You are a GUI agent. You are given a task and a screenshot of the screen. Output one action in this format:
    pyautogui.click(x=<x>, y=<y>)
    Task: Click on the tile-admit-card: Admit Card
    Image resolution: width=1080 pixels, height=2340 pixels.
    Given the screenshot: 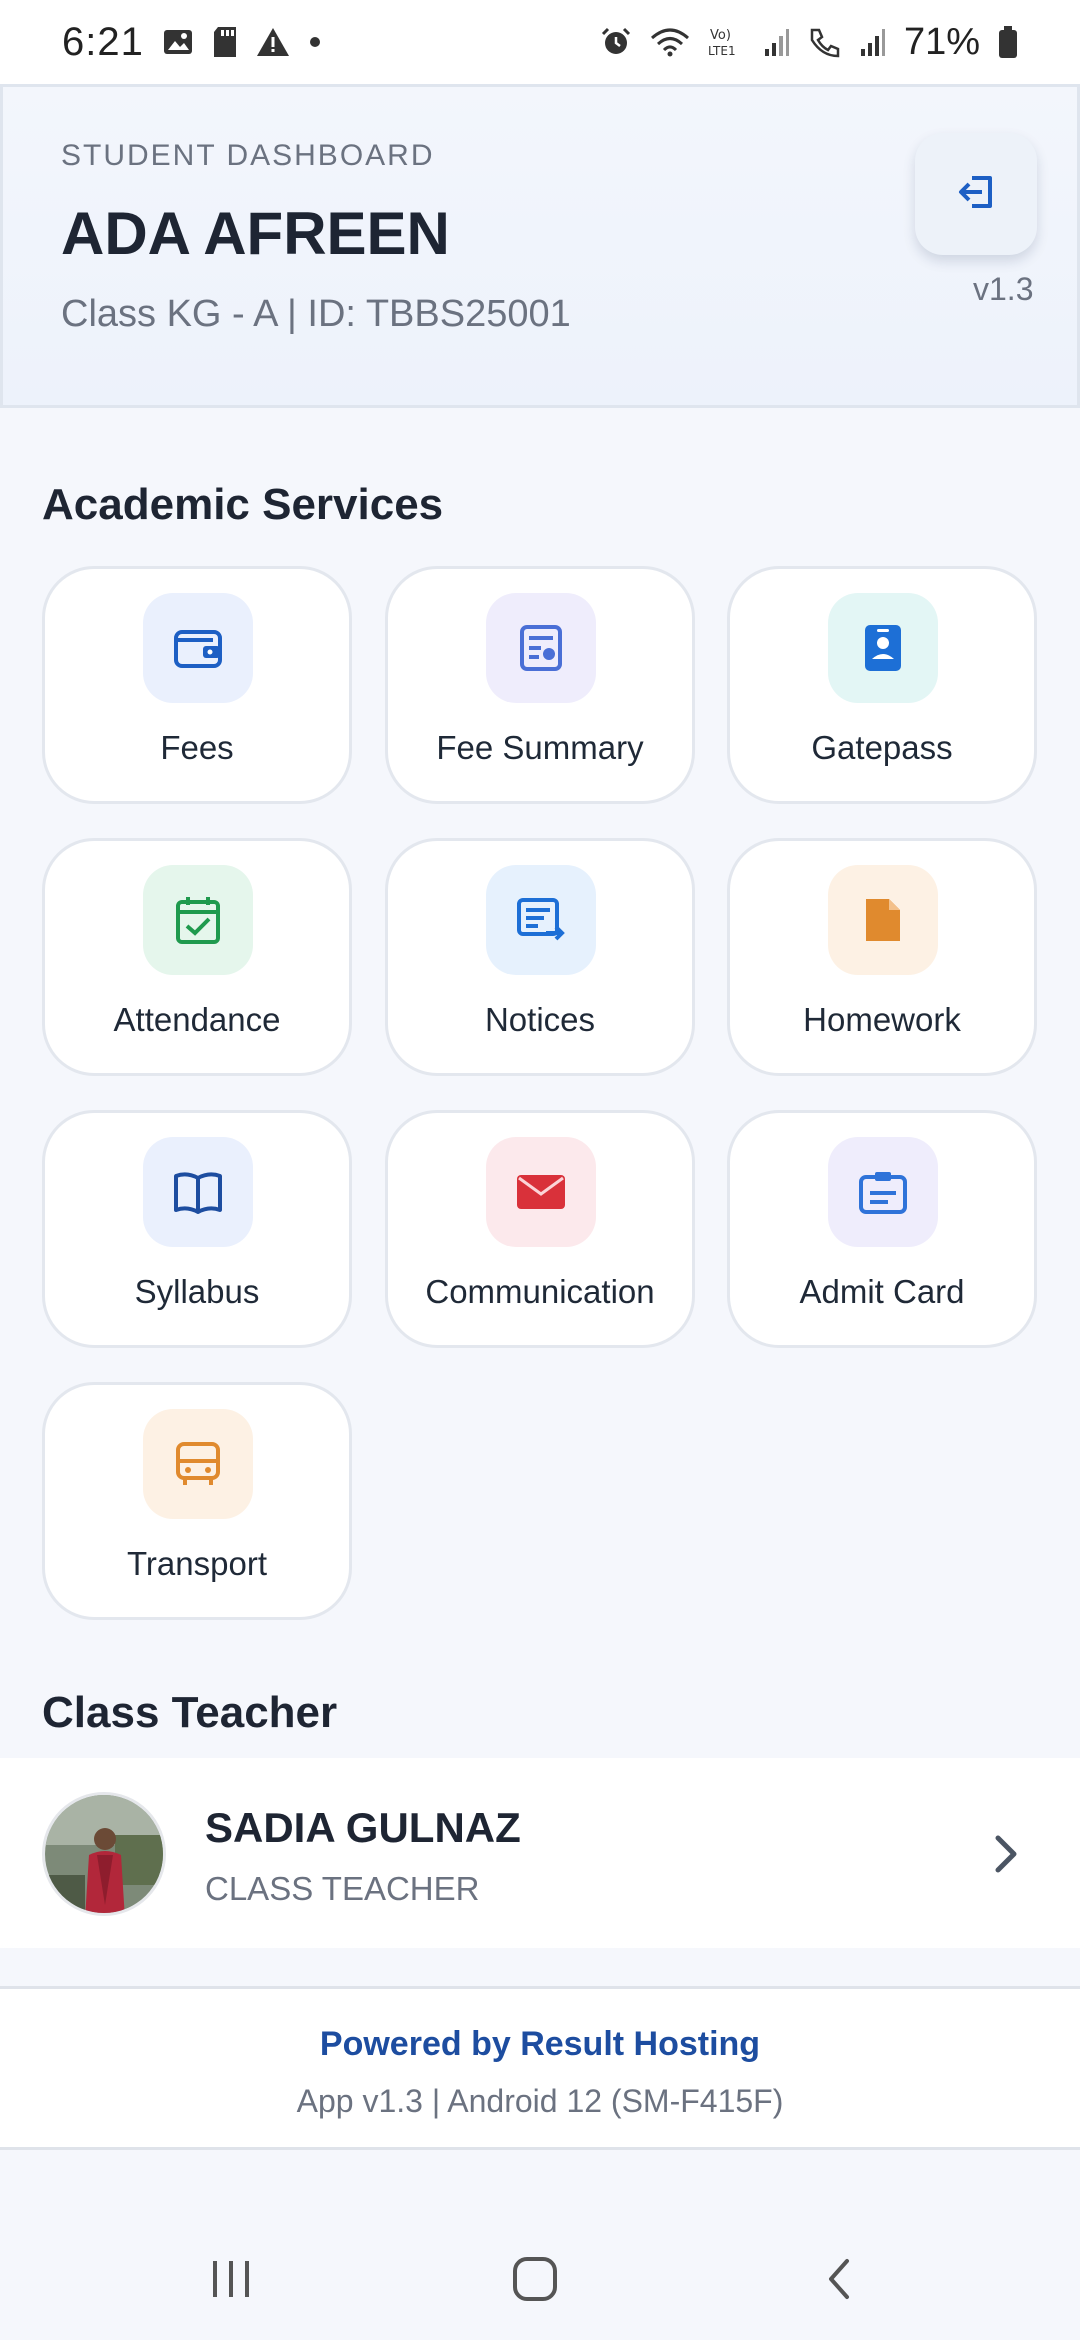 What is the action you would take?
    pyautogui.click(x=882, y=1229)
    